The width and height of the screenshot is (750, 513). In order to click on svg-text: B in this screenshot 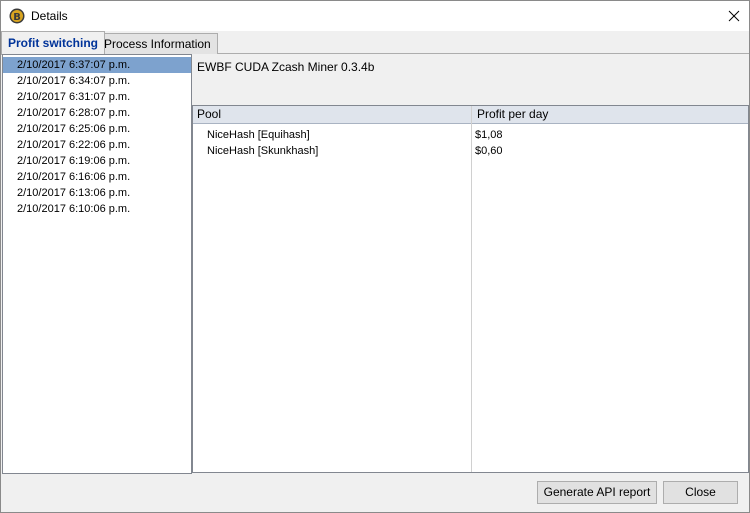, I will do `click(17, 17)`.